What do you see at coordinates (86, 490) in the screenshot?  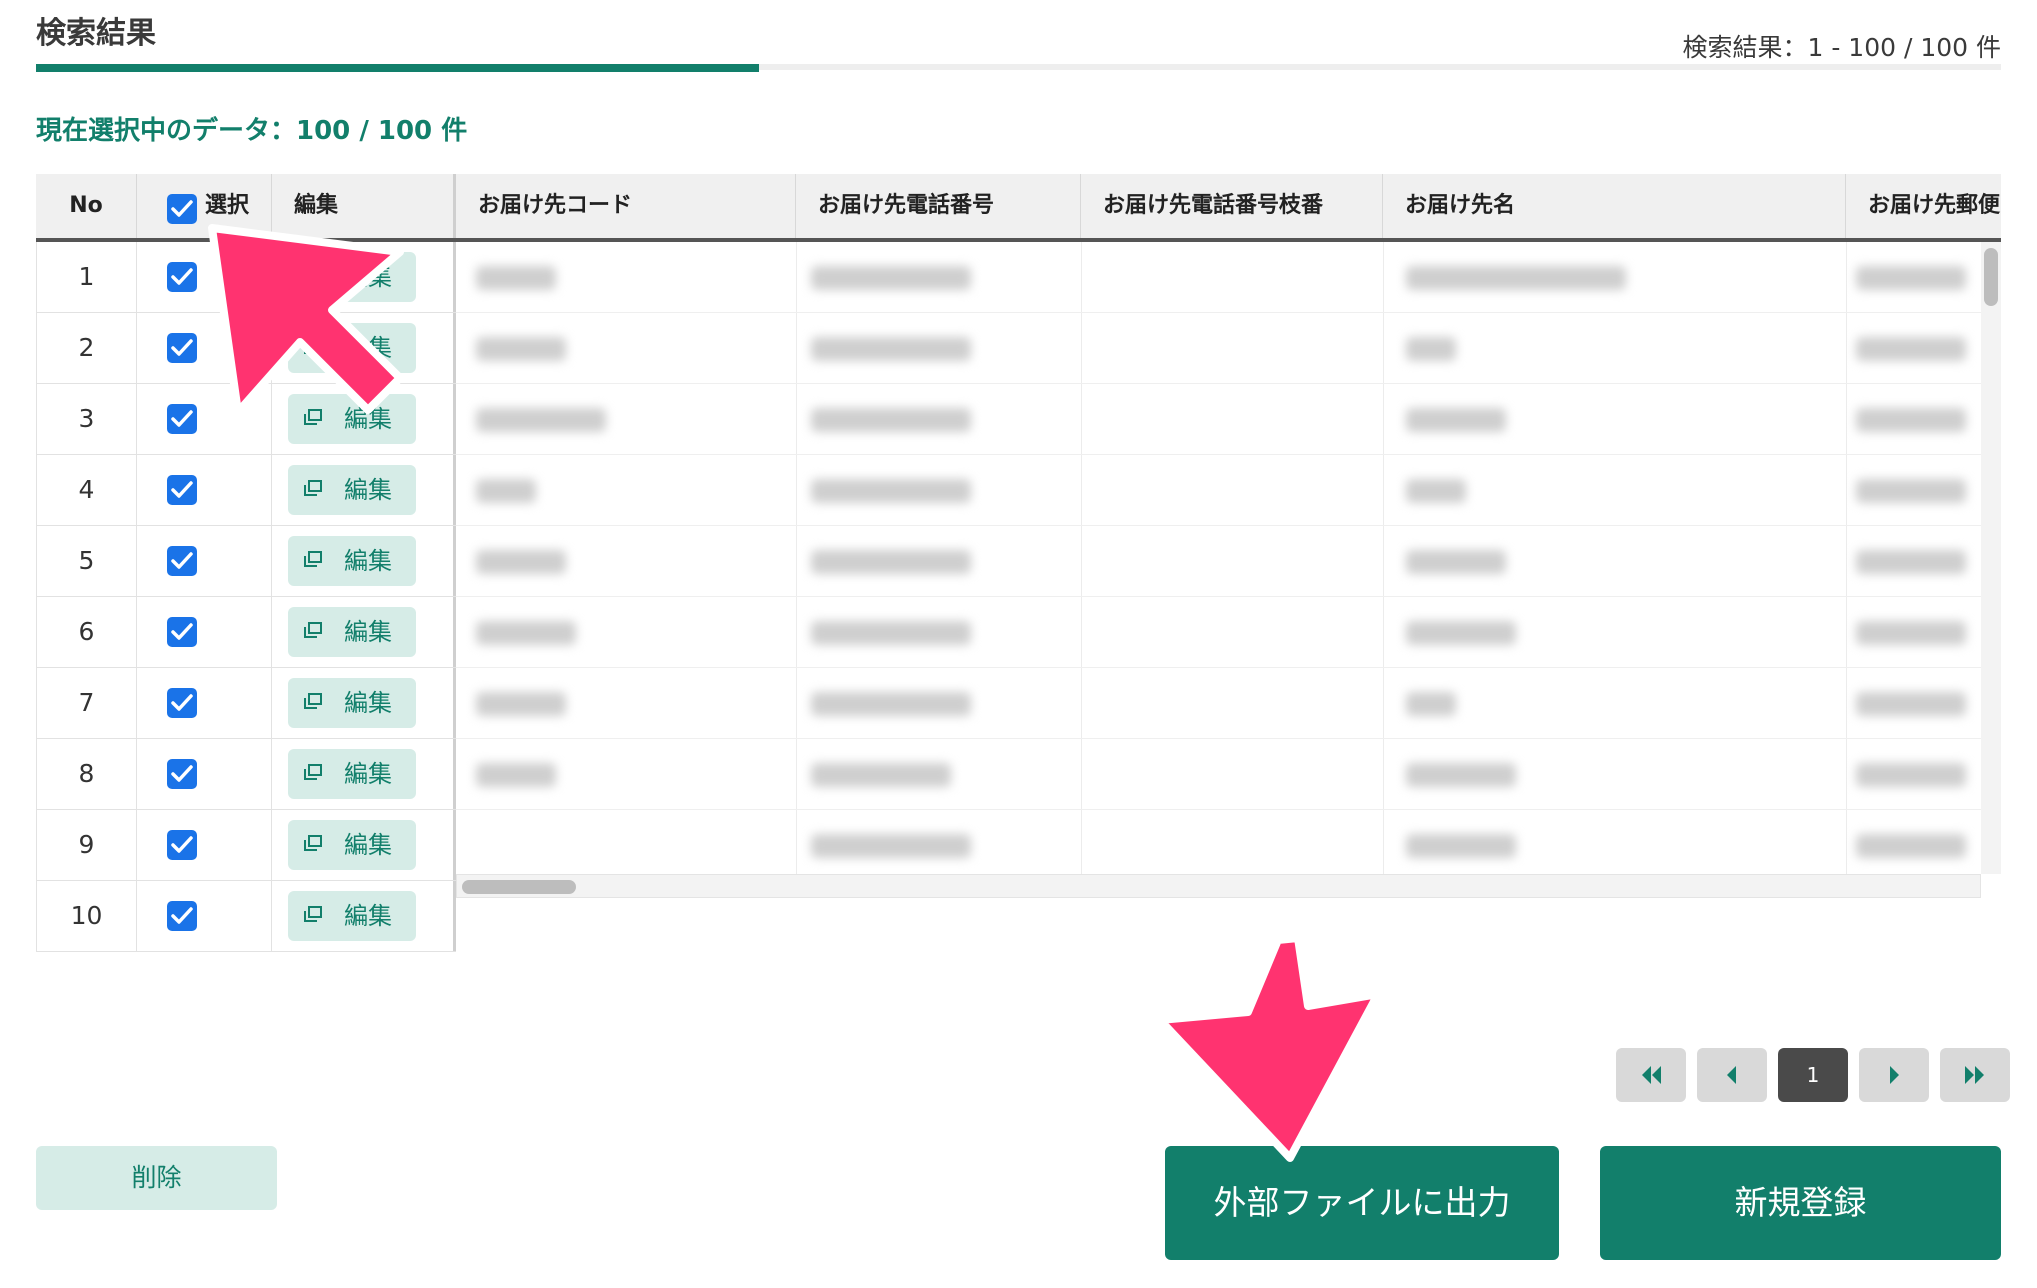 I see `row-number: 4` at bounding box center [86, 490].